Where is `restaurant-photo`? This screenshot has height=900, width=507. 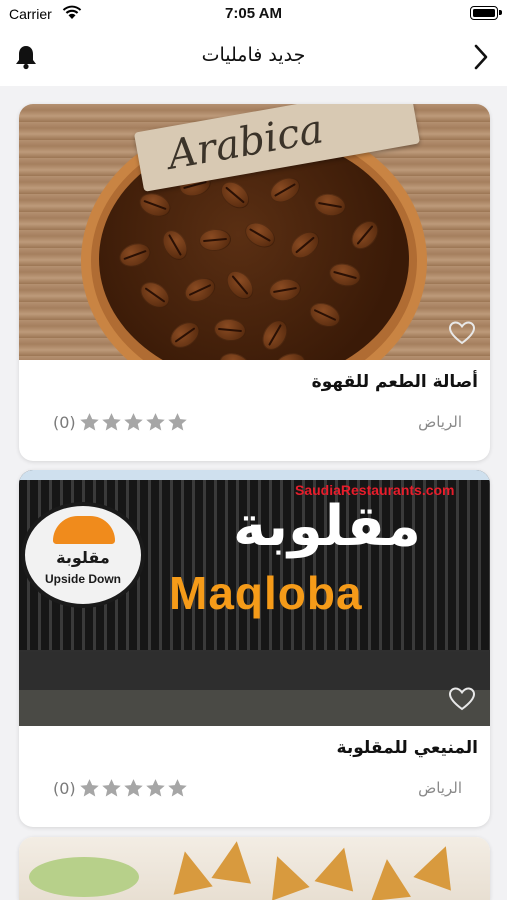 restaurant-photo is located at coordinates (254, 868).